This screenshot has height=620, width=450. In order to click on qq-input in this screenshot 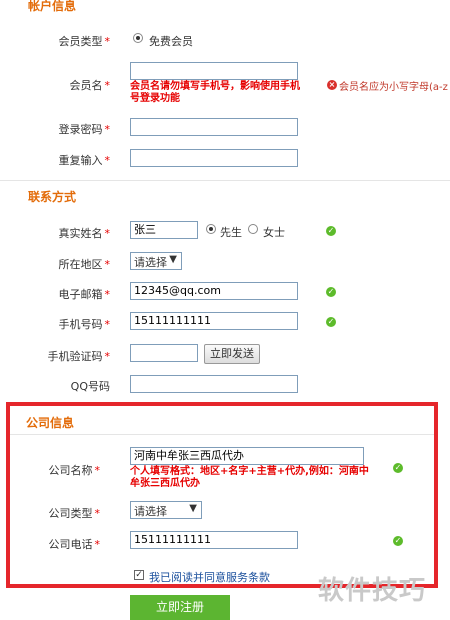, I will do `click(214, 384)`.